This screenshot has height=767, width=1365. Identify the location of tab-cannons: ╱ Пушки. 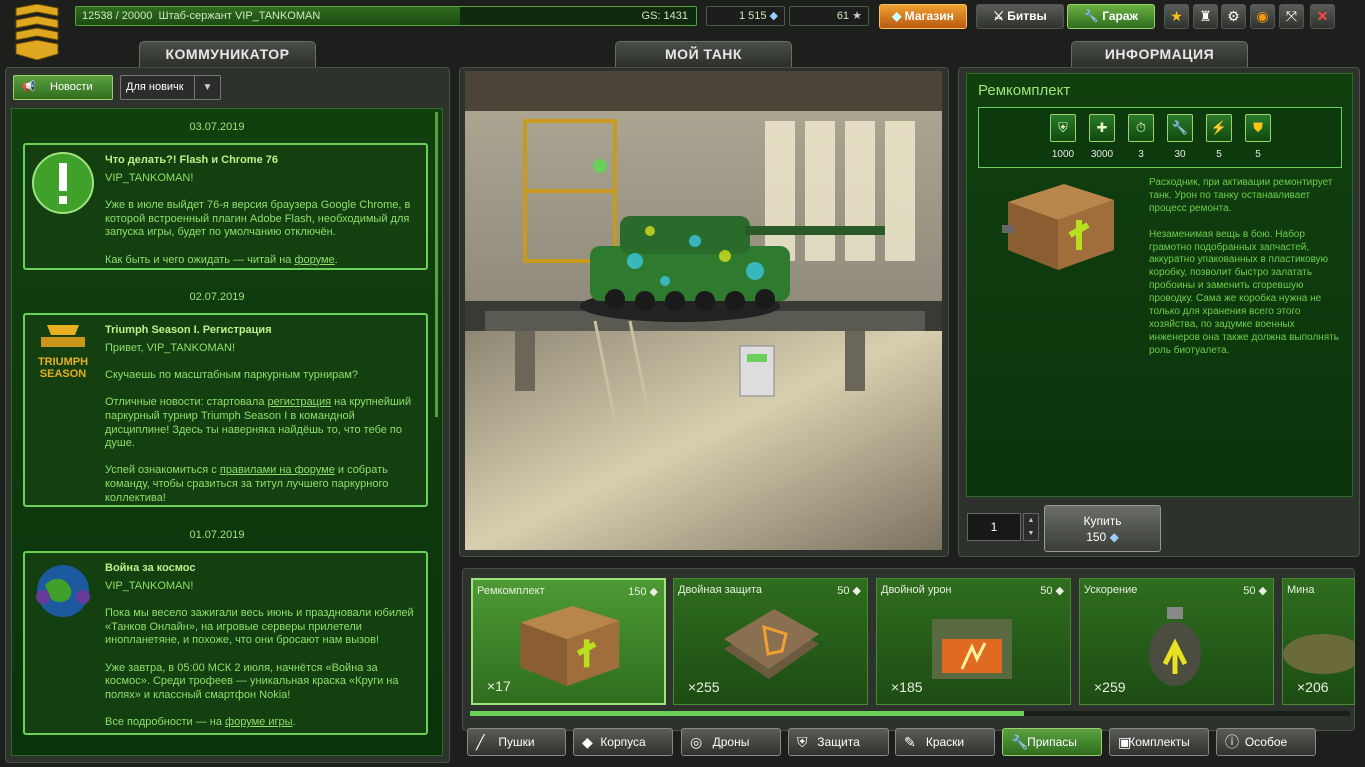
(516, 742).